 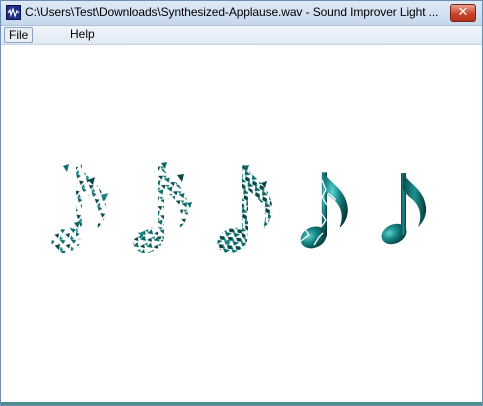 What do you see at coordinates (241, 403) in the screenshot?
I see `status-strip` at bounding box center [241, 403].